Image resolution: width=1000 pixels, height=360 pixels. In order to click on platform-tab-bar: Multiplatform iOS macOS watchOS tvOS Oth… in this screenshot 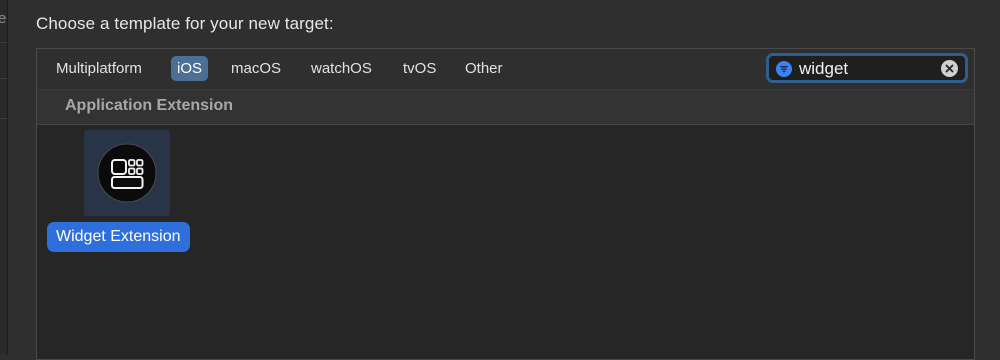, I will do `click(505, 69)`.